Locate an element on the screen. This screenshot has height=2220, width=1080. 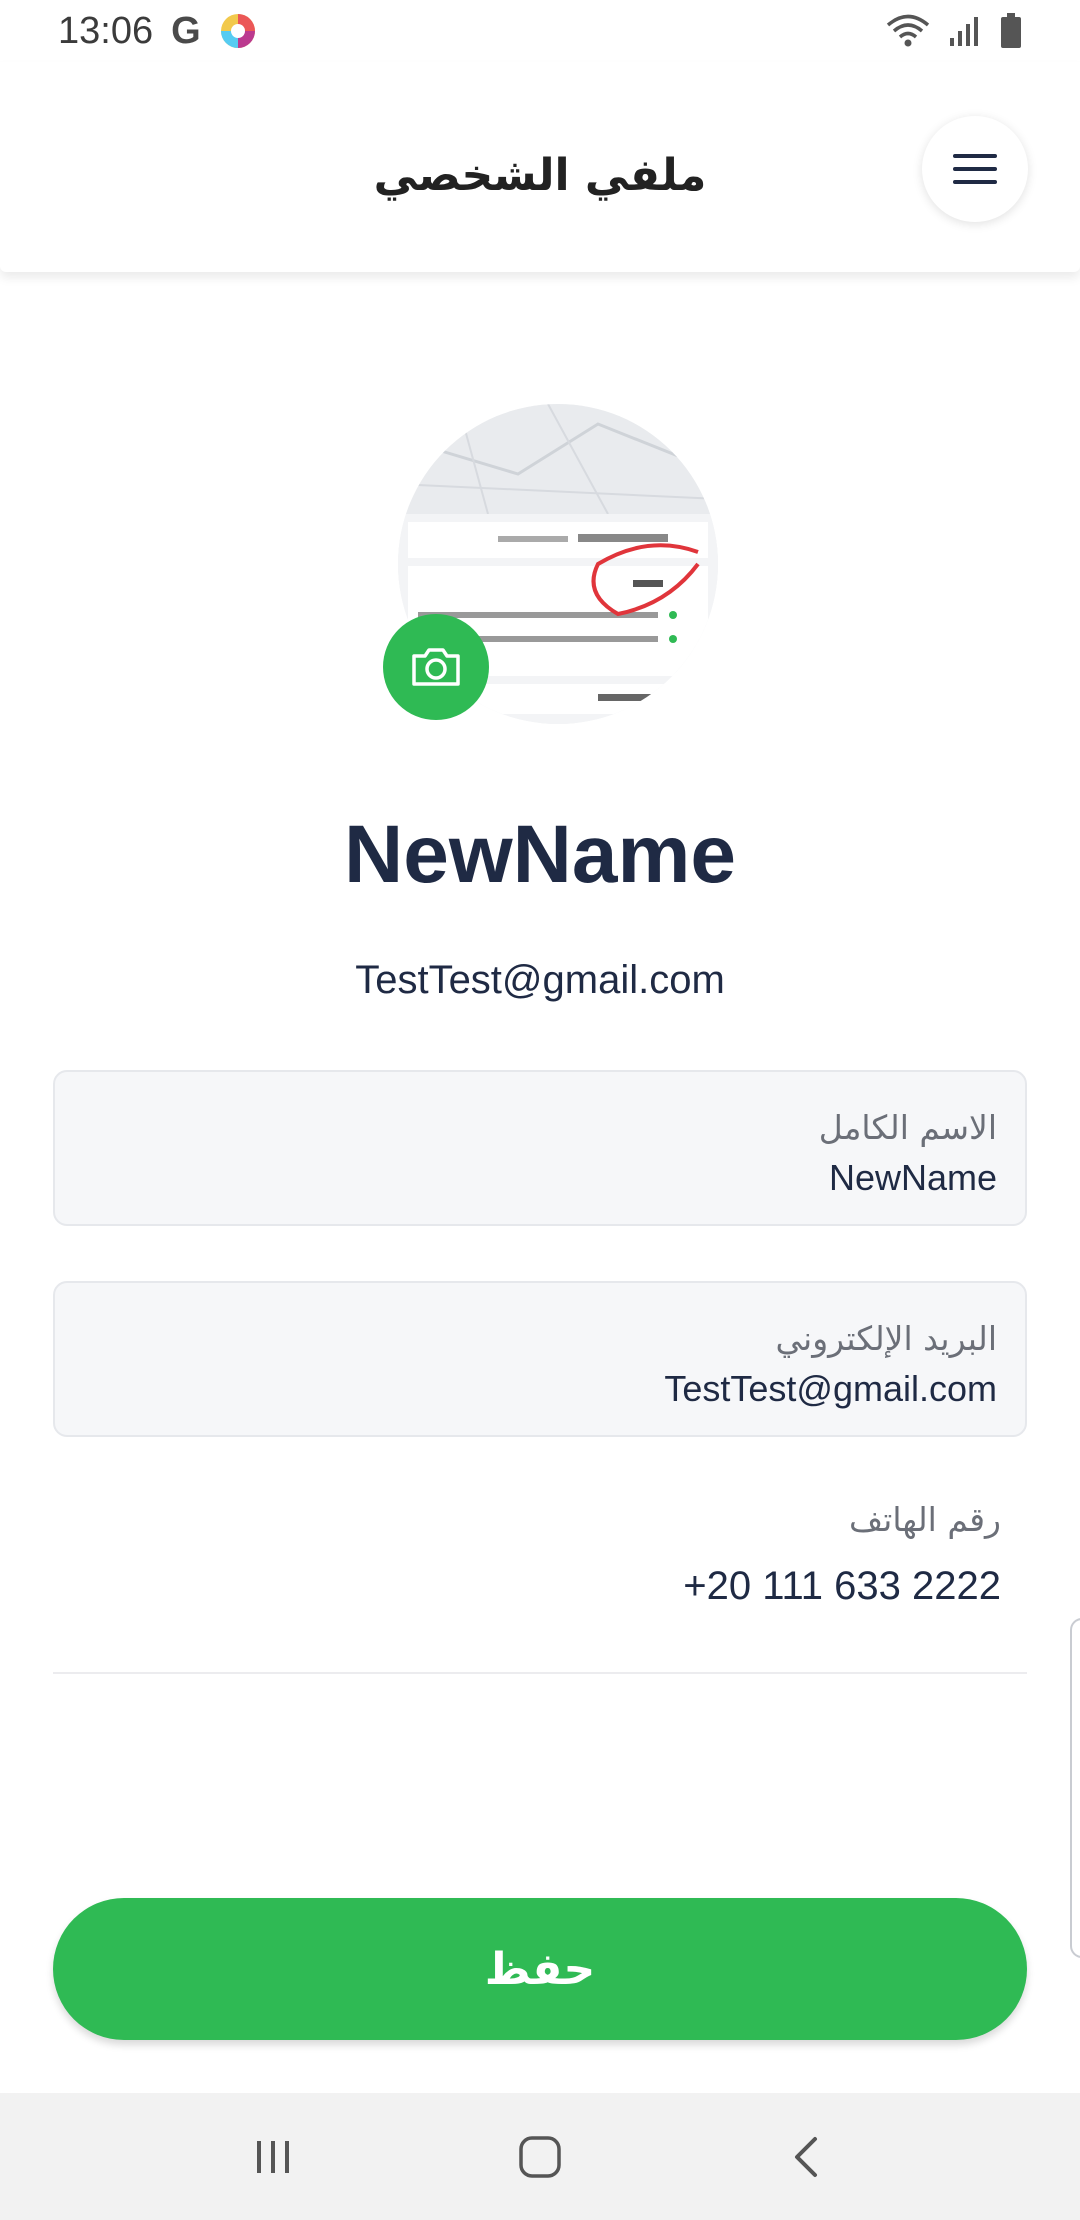
phone-field: رقم الهاتف +20 111 633 2222 is located at coordinates (540, 1551).